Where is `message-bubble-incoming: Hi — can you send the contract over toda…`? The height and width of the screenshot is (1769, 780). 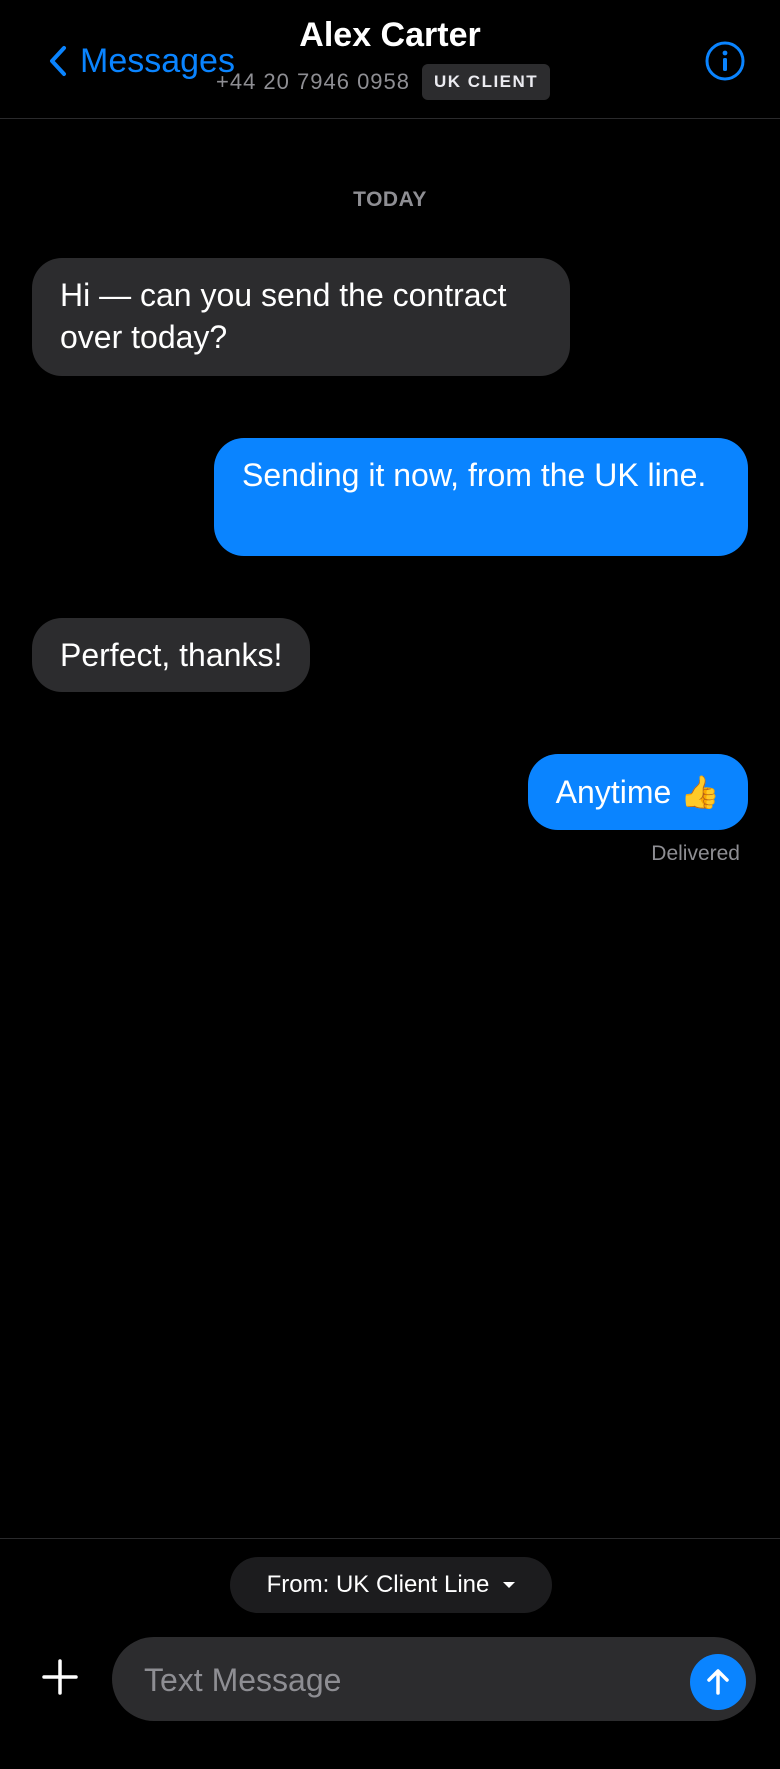
message-bubble-incoming: Hi — can you send the contract over toda… is located at coordinates (301, 317).